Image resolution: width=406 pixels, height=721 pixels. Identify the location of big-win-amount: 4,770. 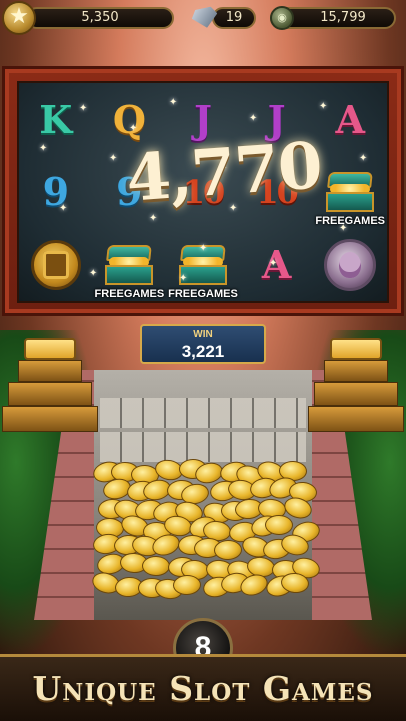
(224, 172).